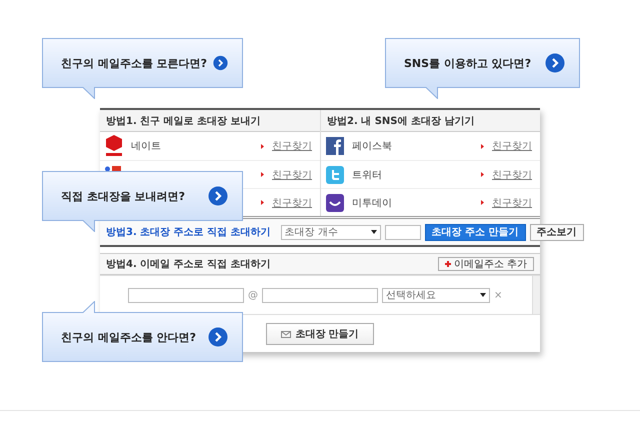 The image size is (640, 427). I want to click on callout-text: 친구의 메일주소를 모른다면?, so click(134, 63).